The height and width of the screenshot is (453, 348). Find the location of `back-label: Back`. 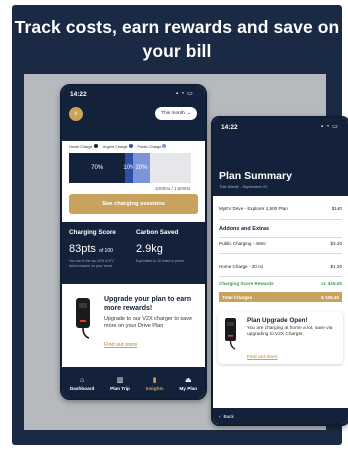

back-label: Back is located at coordinates (228, 416).